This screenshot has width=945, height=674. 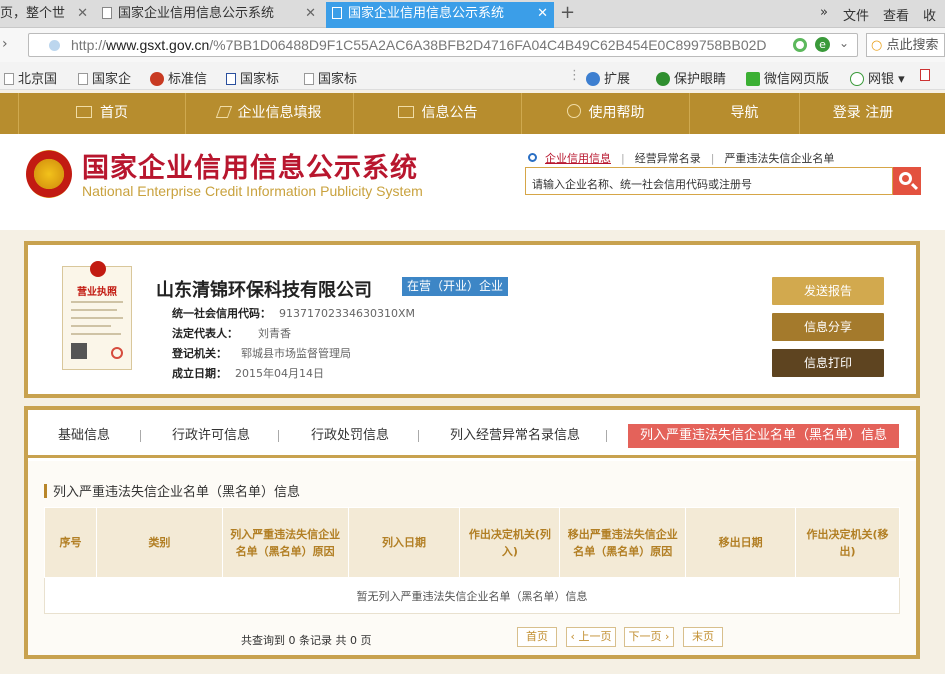 I want to click on nav-announcements: 信息公告, so click(x=438, y=113).